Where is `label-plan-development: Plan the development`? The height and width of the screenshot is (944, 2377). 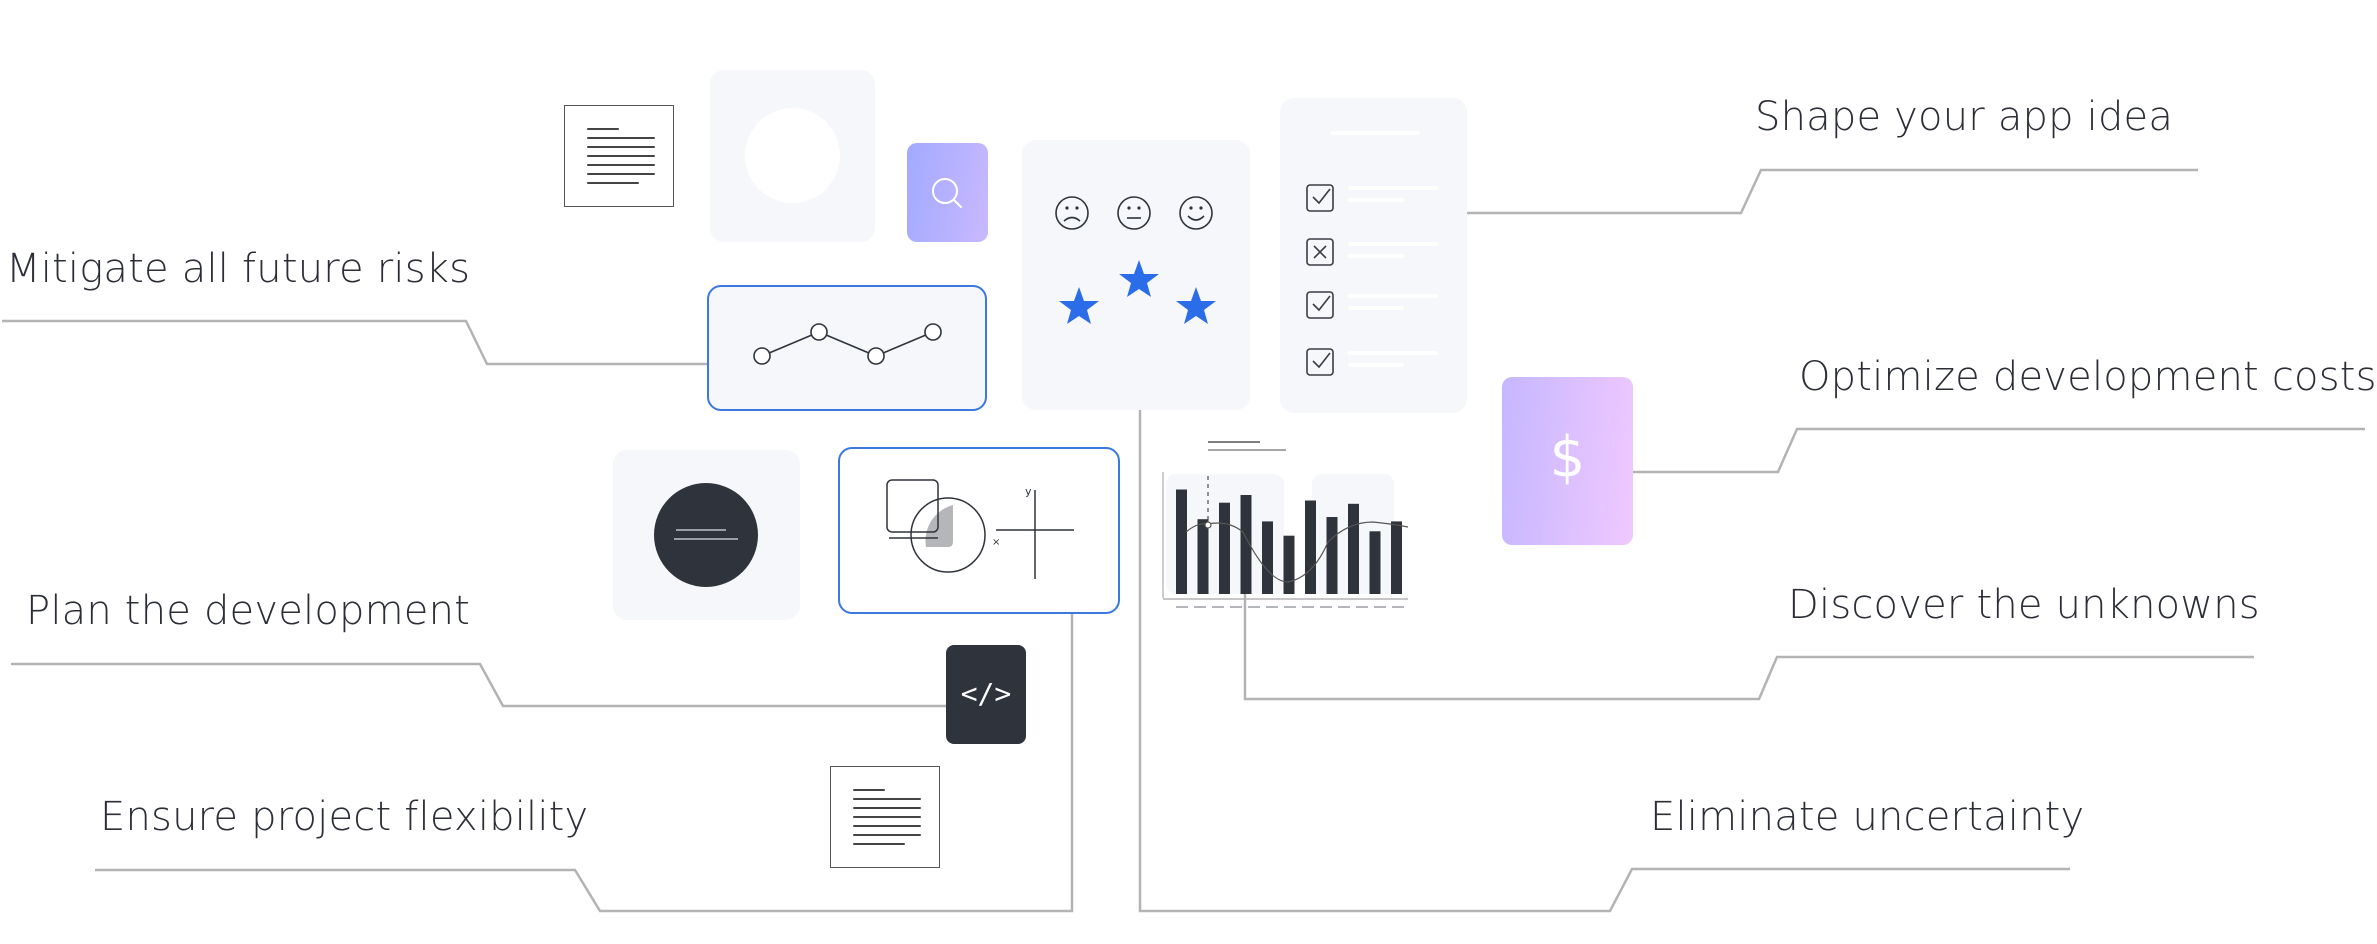
label-plan-development: Plan the development is located at coordinates (248, 611).